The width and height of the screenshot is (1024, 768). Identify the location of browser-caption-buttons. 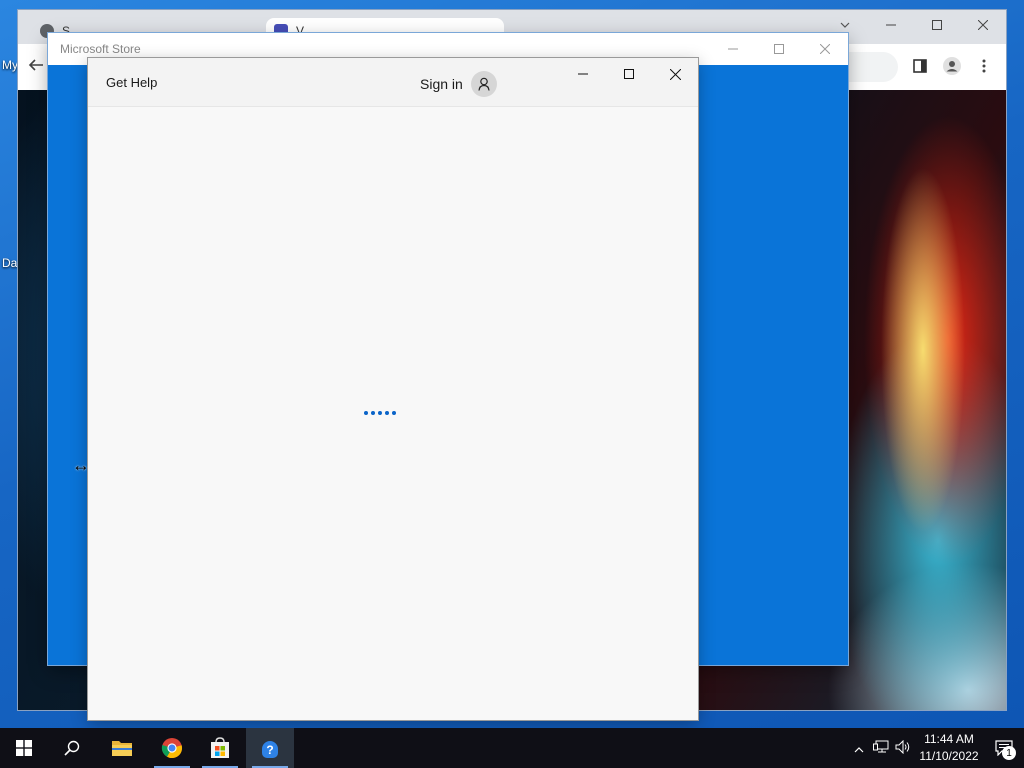
(914, 26).